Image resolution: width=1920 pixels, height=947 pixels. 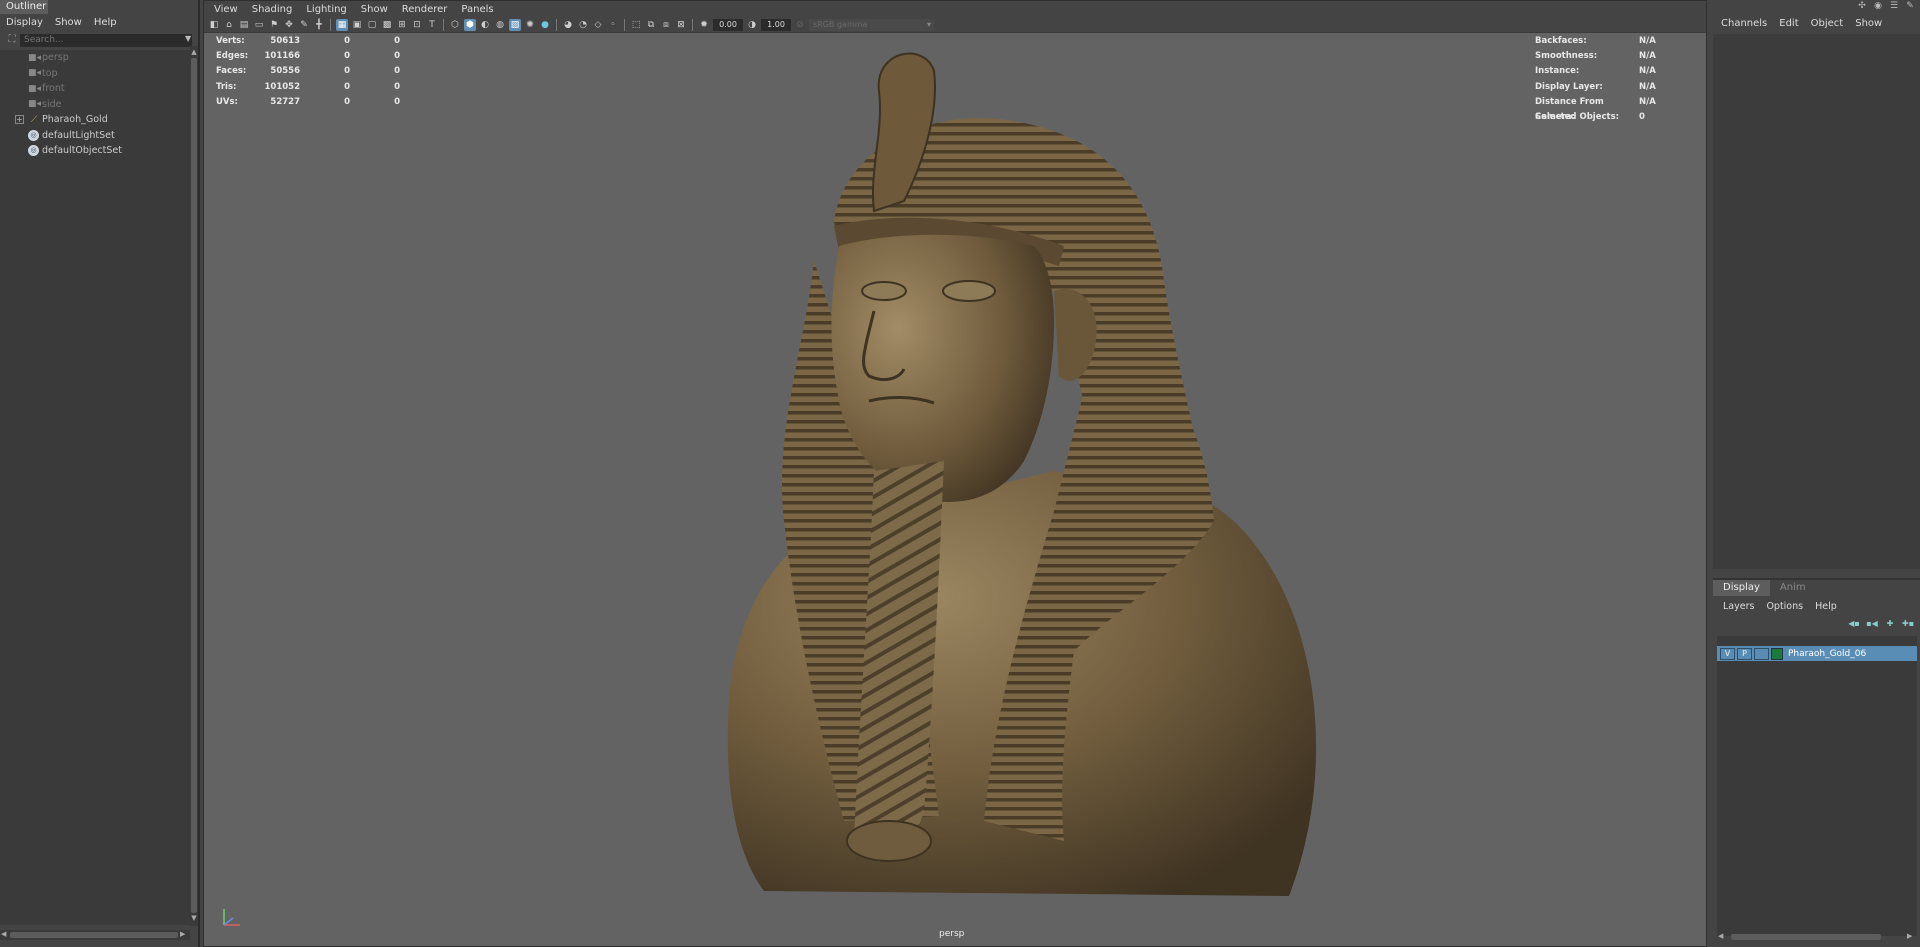 I want to click on viewport-menu-view: View, so click(x=226, y=9).